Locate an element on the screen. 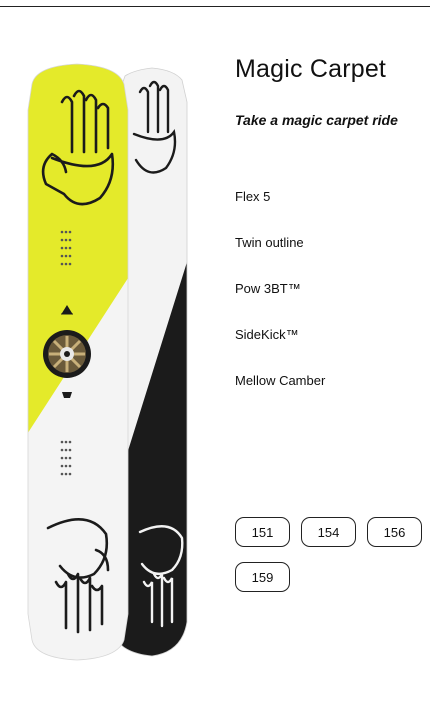  product-tagline: Take a magic carpet ride is located at coordinates (316, 120).